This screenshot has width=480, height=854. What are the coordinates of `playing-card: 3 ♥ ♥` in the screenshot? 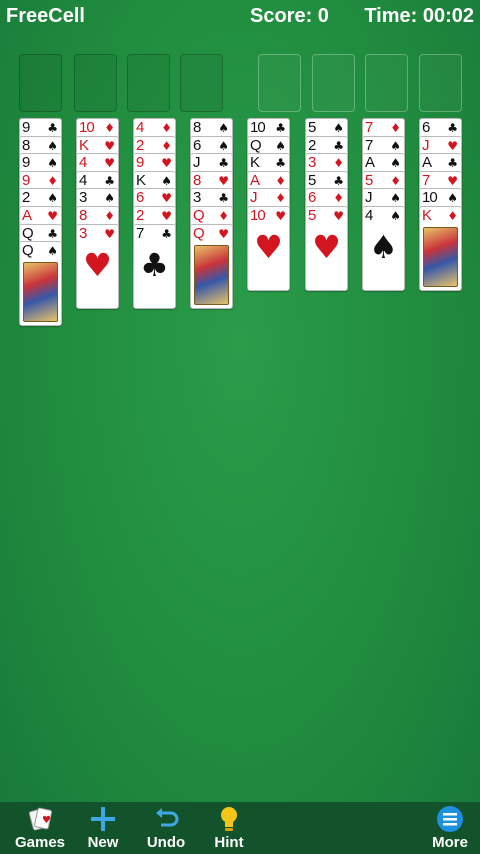 It's located at (97, 266).